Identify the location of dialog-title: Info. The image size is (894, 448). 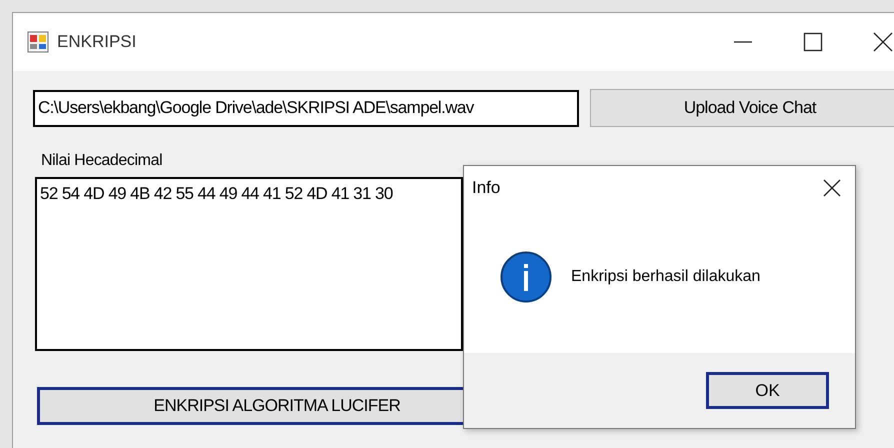
(486, 188).